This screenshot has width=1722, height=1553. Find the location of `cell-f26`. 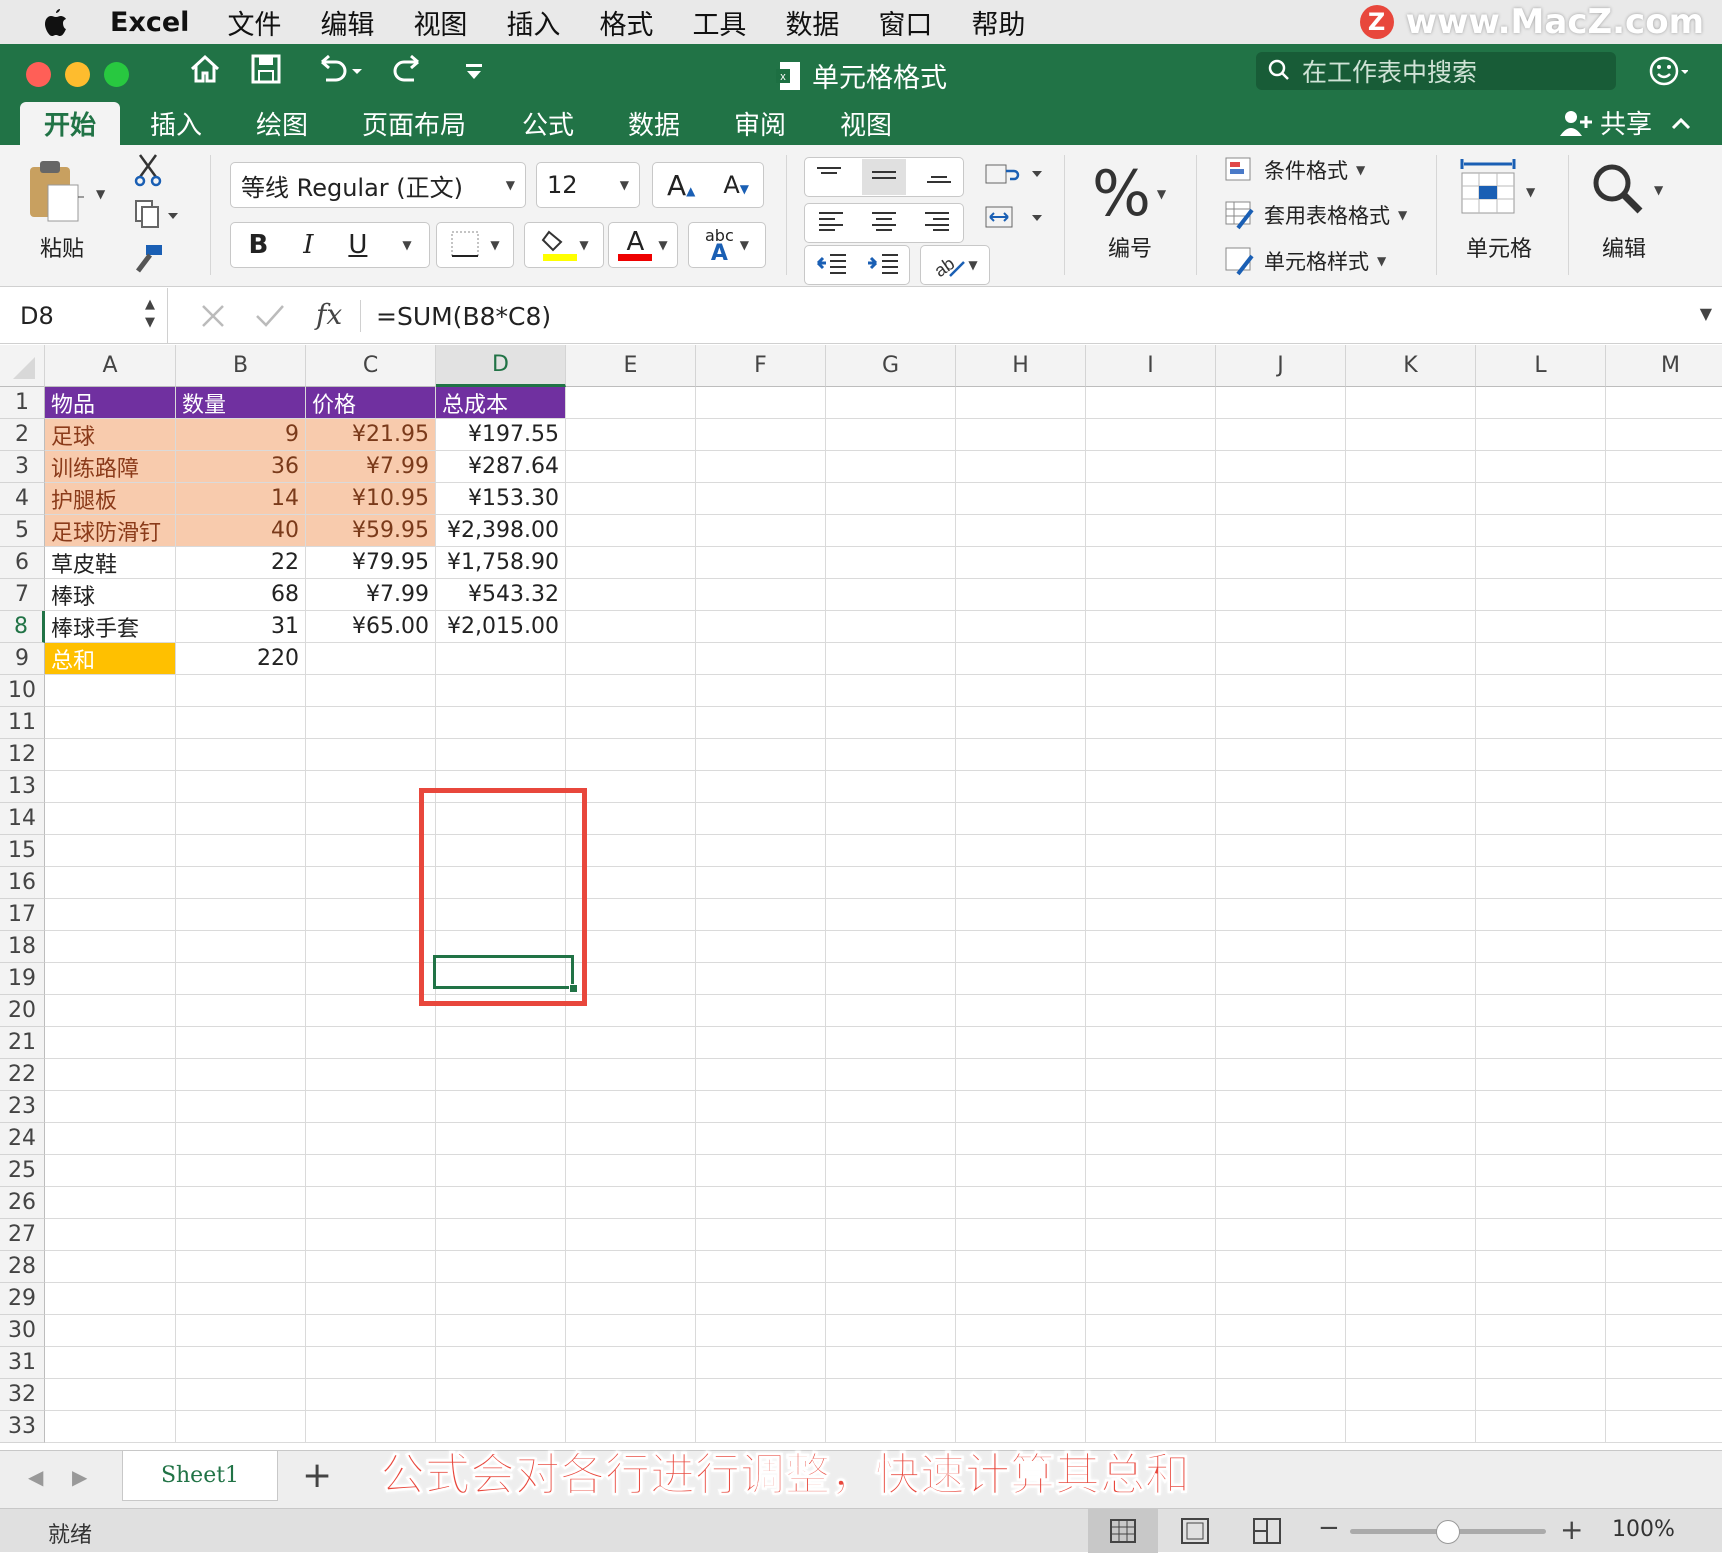

cell-f26 is located at coordinates (761, 1203).